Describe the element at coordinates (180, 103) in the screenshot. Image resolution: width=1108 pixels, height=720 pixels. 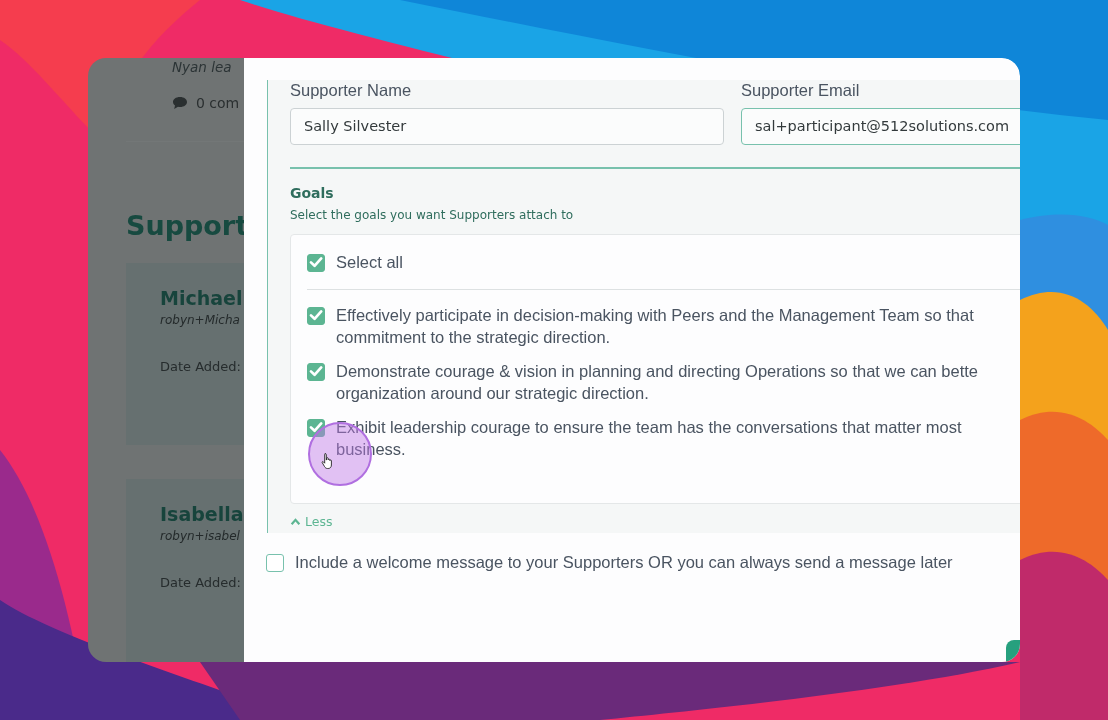
I see `comment-icon` at that location.